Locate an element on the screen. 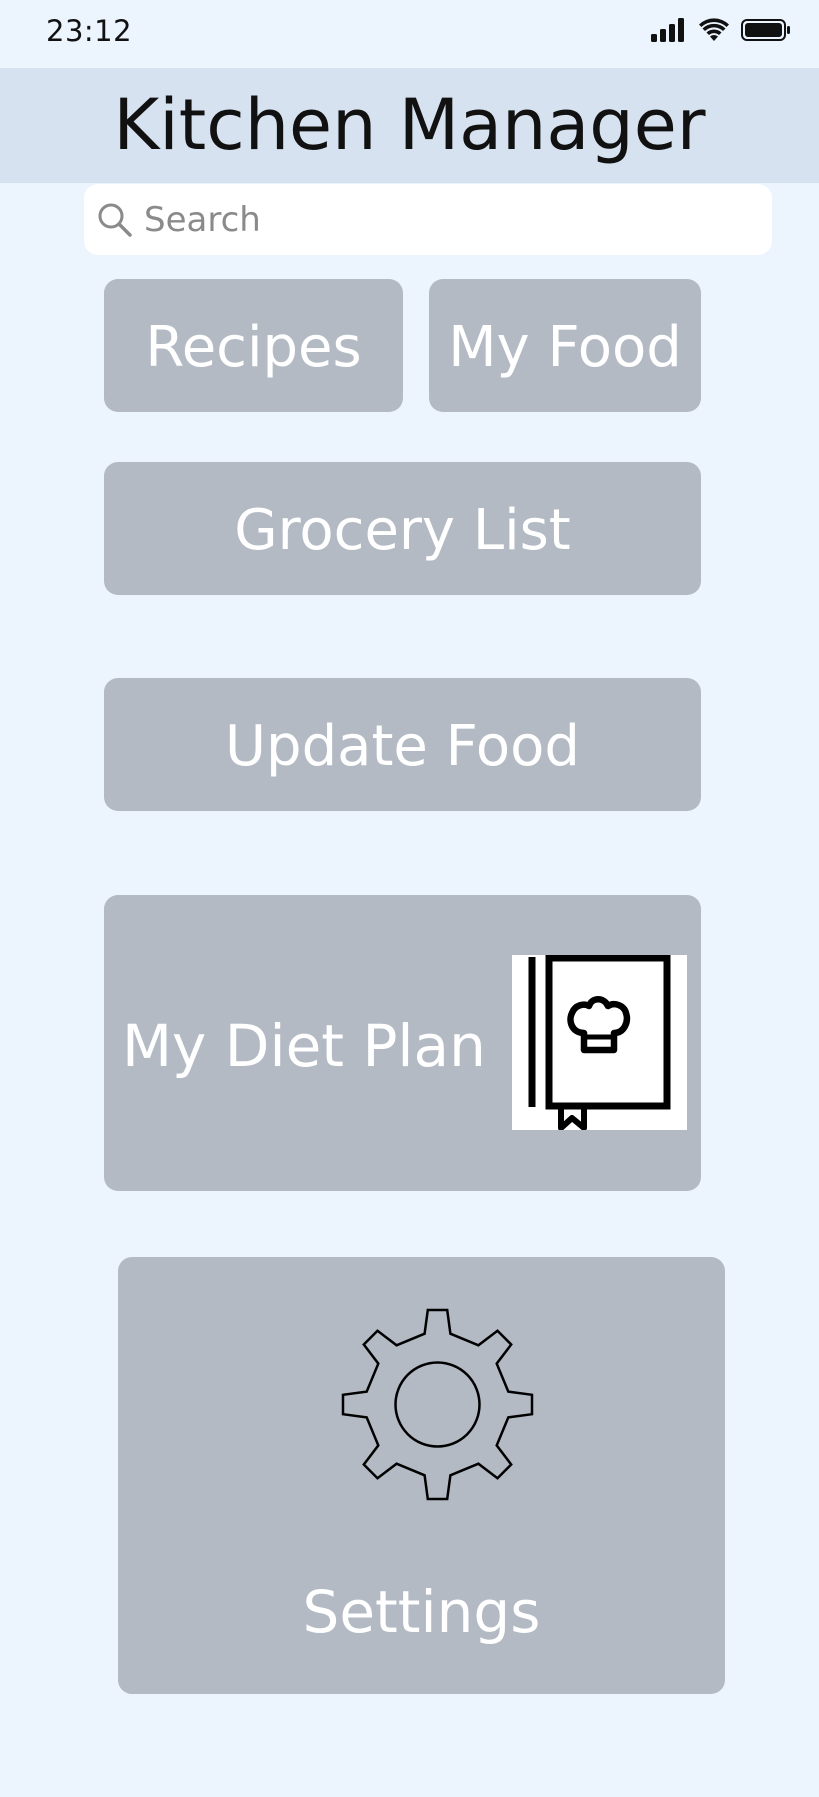 The width and height of the screenshot is (819, 1797). grocery-list-label: Grocery List is located at coordinates (402, 530).